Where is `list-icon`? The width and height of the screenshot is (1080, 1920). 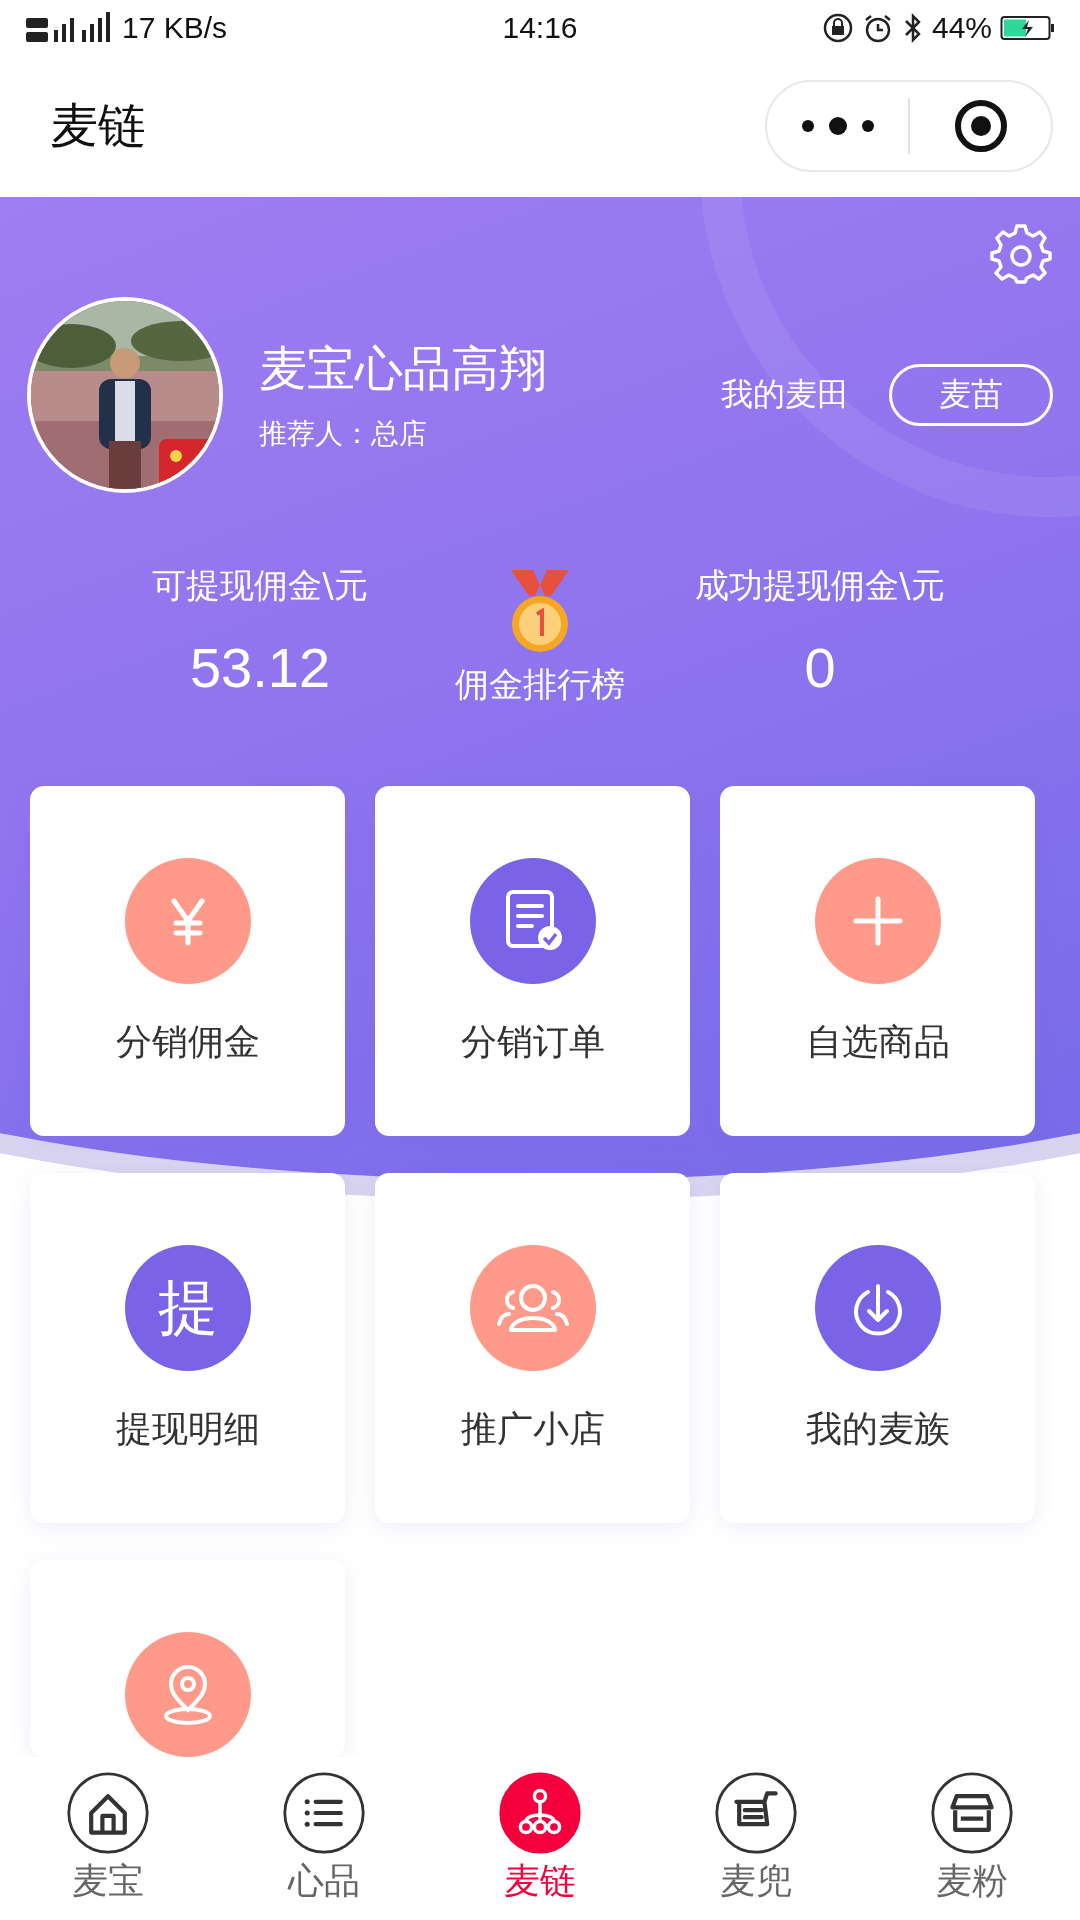 list-icon is located at coordinates (324, 1813).